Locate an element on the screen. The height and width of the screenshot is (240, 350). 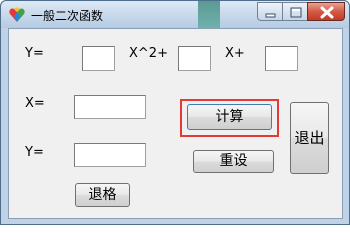
x-value-input is located at coordinates (110, 107).